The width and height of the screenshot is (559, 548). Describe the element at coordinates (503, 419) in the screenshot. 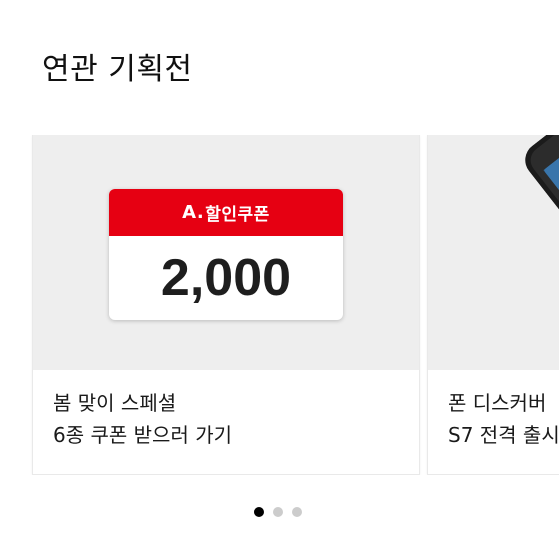

I see `promotion-card-text: 폰 디스커버 S7 전격 출시` at that location.